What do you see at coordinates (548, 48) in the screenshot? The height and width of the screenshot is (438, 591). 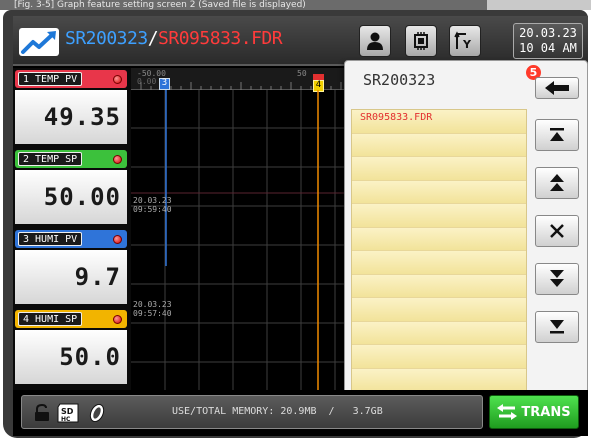 I see `clock-time: 10 04 AM` at bounding box center [548, 48].